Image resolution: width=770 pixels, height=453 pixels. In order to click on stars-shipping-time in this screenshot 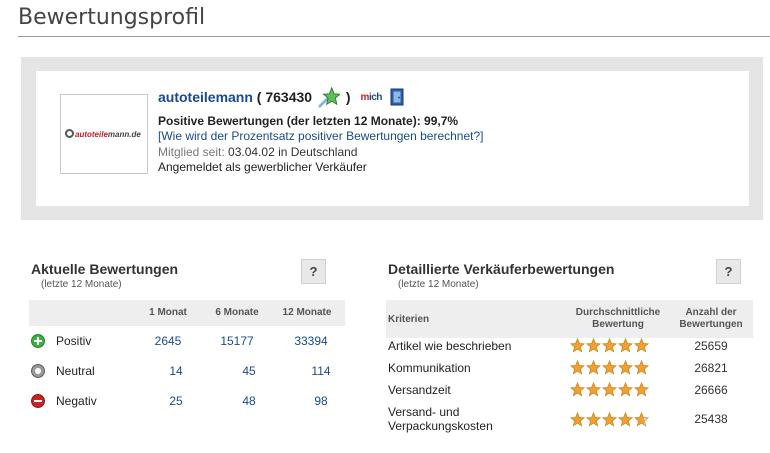, I will do `click(609, 389)`.